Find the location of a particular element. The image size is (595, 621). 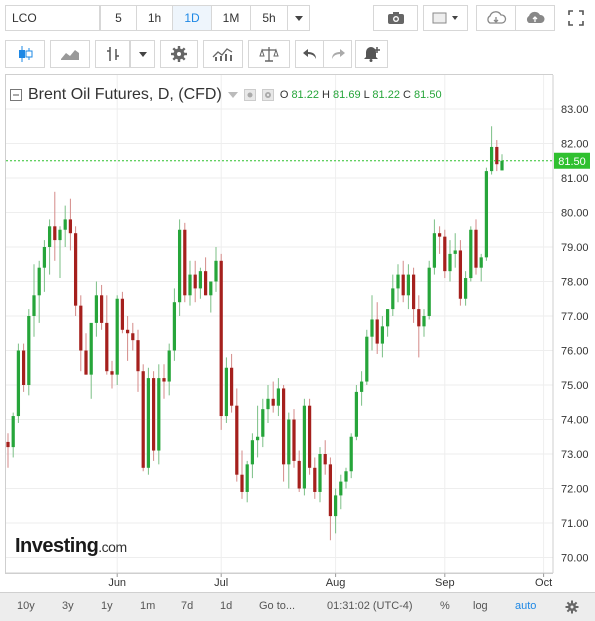

y-tick-label: 82.00 is located at coordinates (575, 145).